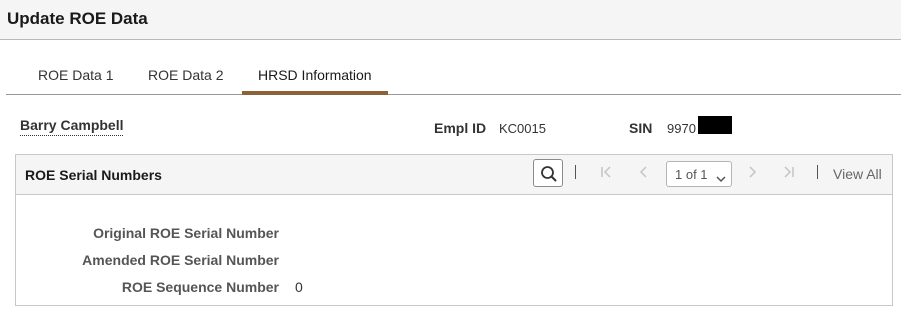  What do you see at coordinates (315, 93) in the screenshot?
I see `active-tab-indicator` at bounding box center [315, 93].